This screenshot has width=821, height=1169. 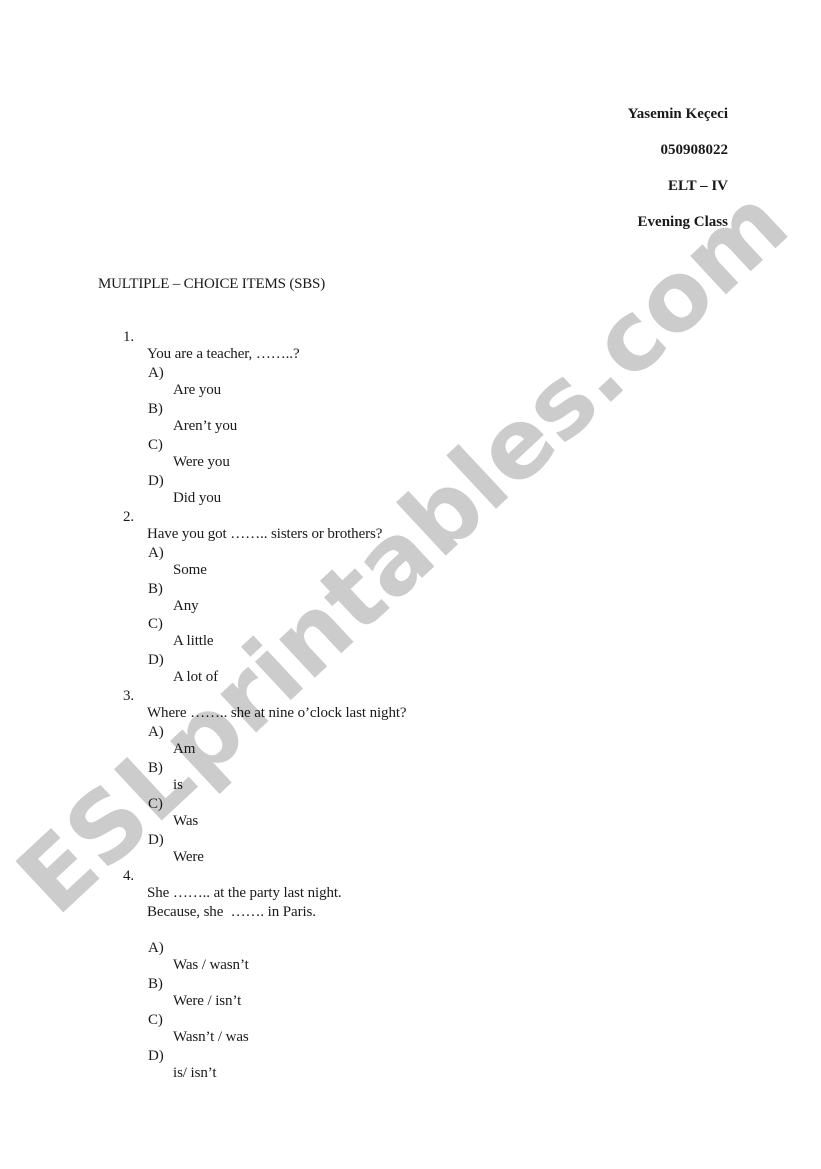 I want to click on question-number: 3., so click(x=129, y=696).